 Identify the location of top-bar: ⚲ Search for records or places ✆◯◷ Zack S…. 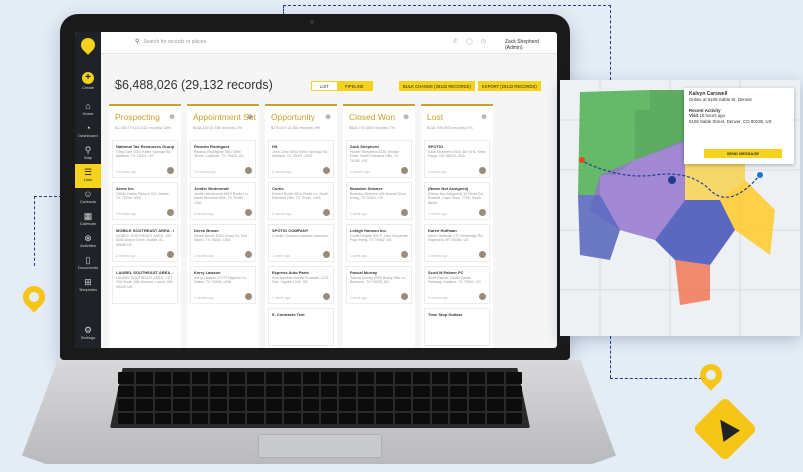
(329, 43).